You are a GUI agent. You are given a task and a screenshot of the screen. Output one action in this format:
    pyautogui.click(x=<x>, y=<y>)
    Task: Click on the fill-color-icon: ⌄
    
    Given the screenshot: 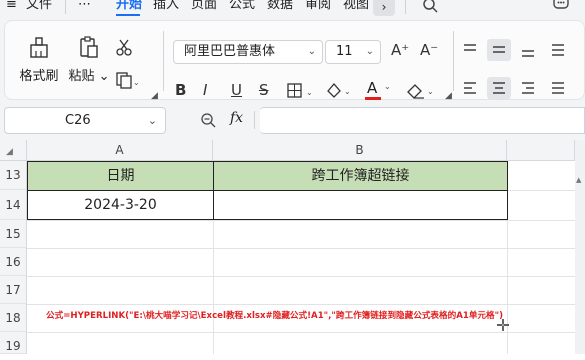 What is the action you would take?
    pyautogui.click(x=340, y=91)
    